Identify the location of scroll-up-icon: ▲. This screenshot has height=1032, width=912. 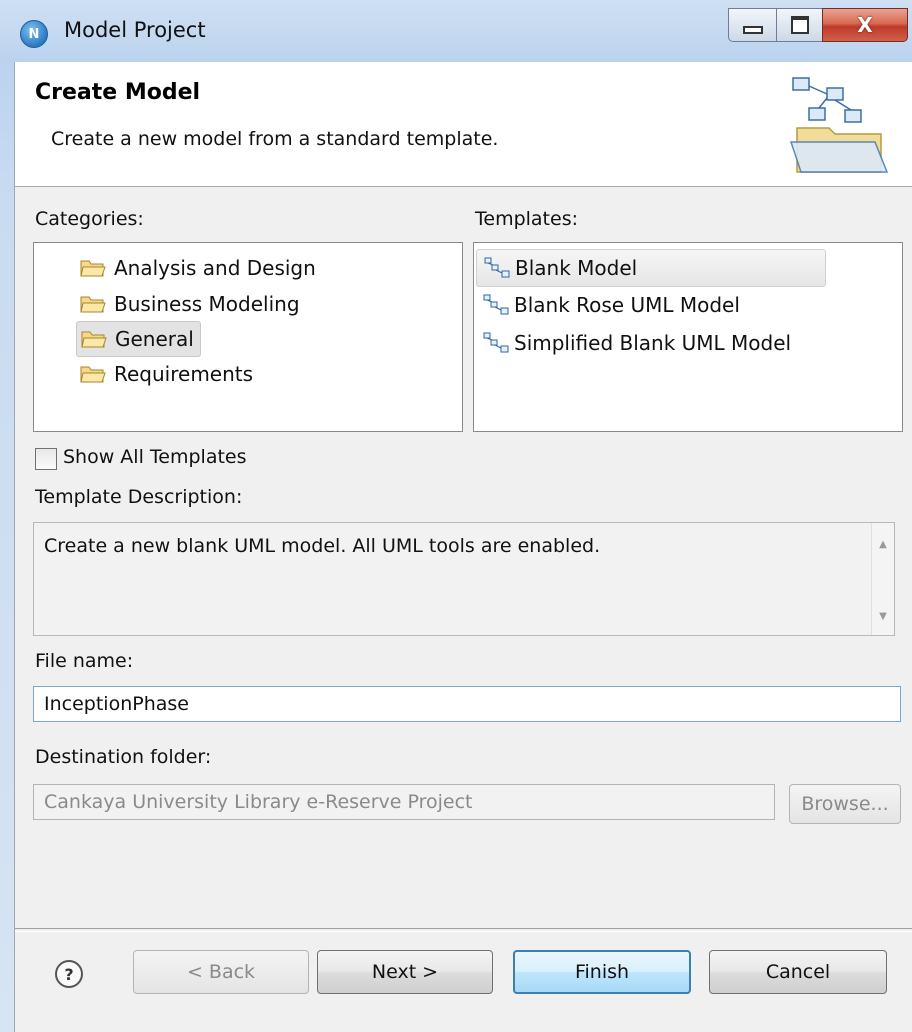
(883, 545).